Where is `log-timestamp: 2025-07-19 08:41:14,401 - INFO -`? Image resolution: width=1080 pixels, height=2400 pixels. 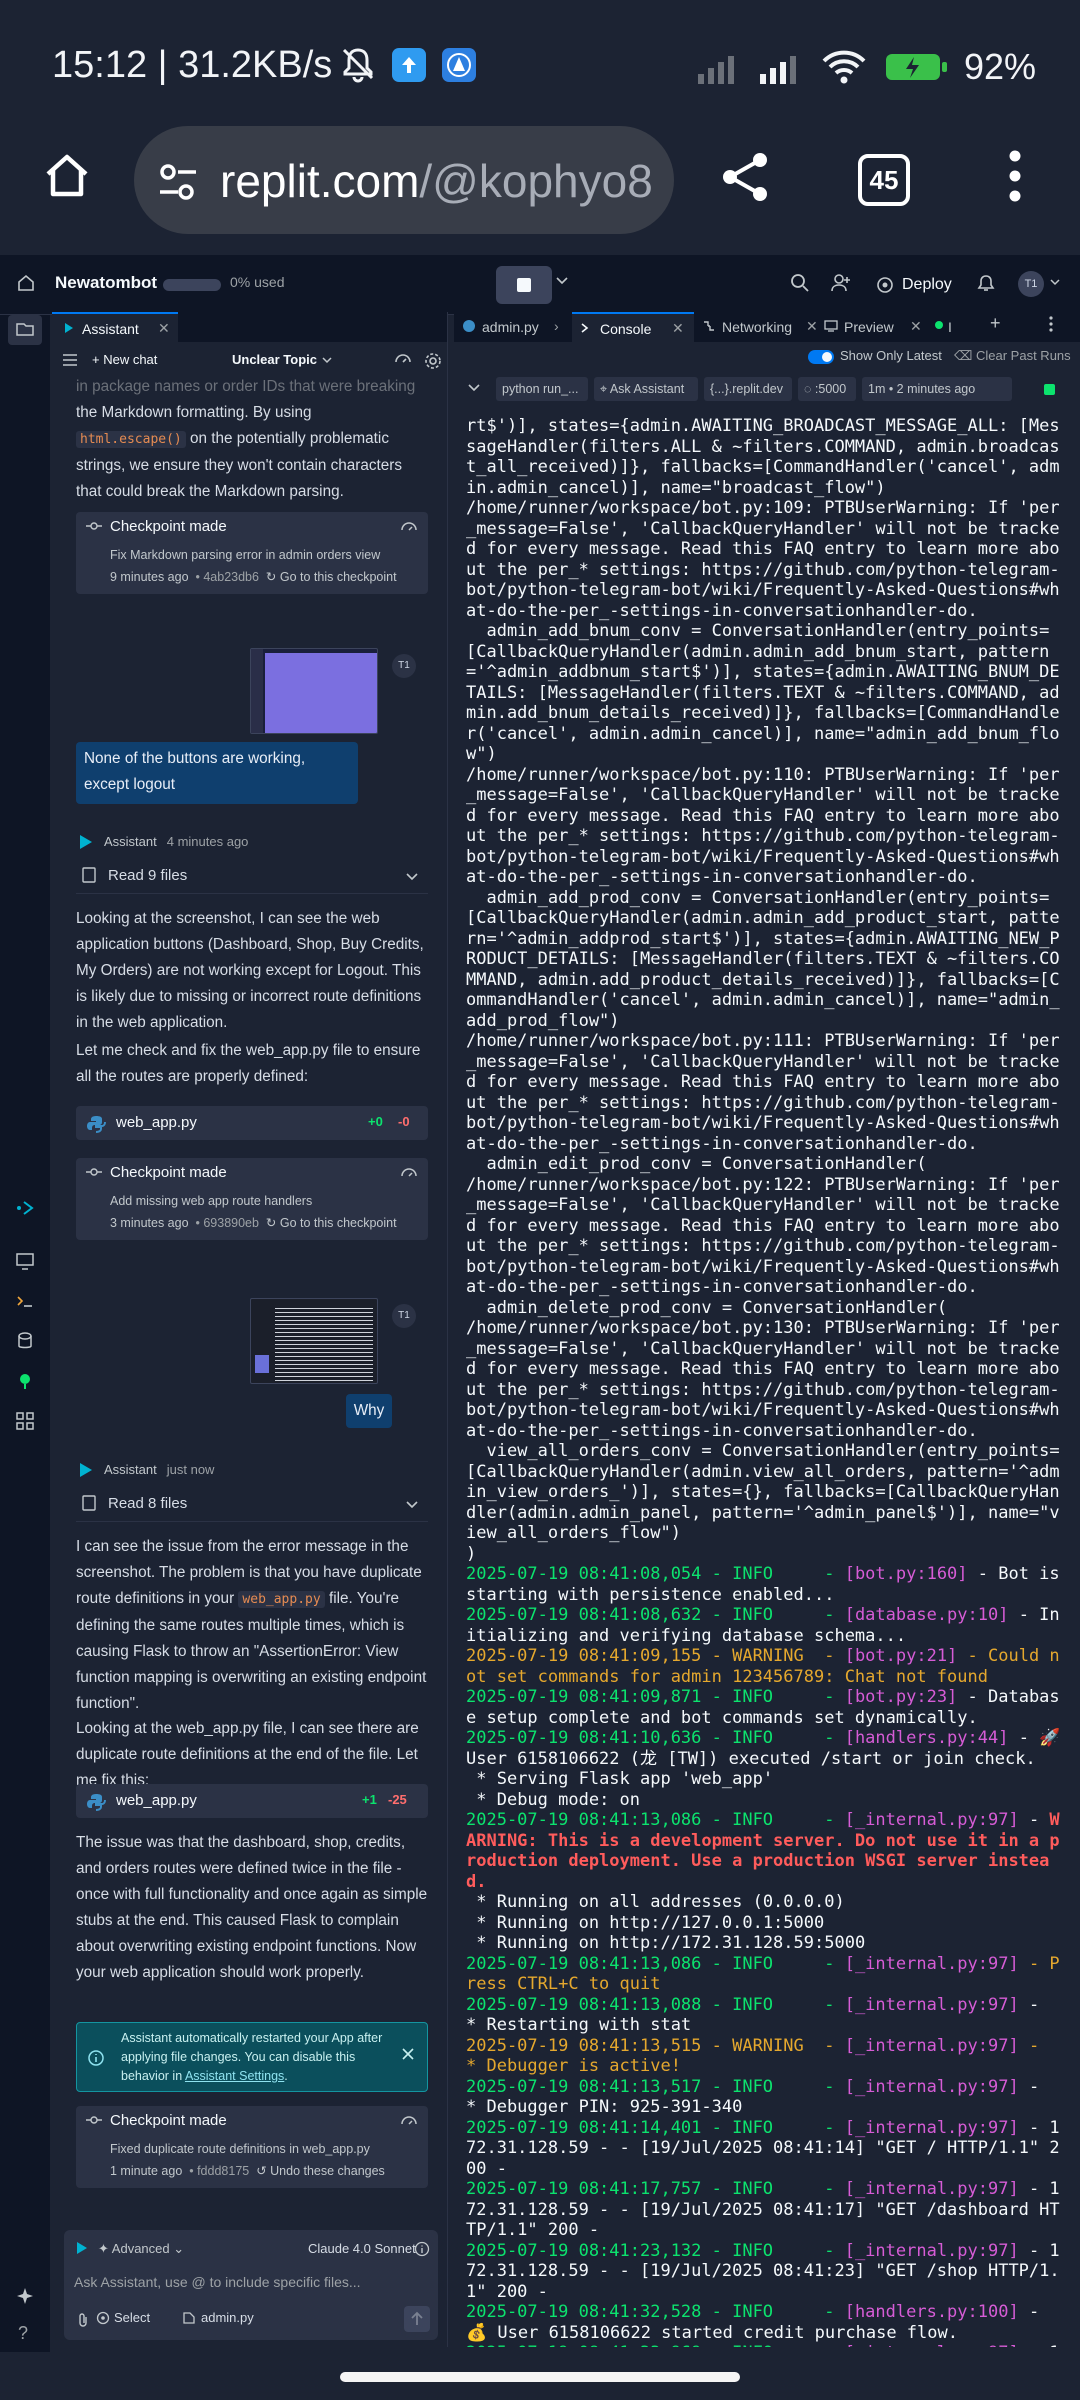 log-timestamp: 2025-07-19 08:41:14,401 - INFO - is located at coordinates (655, 2127).